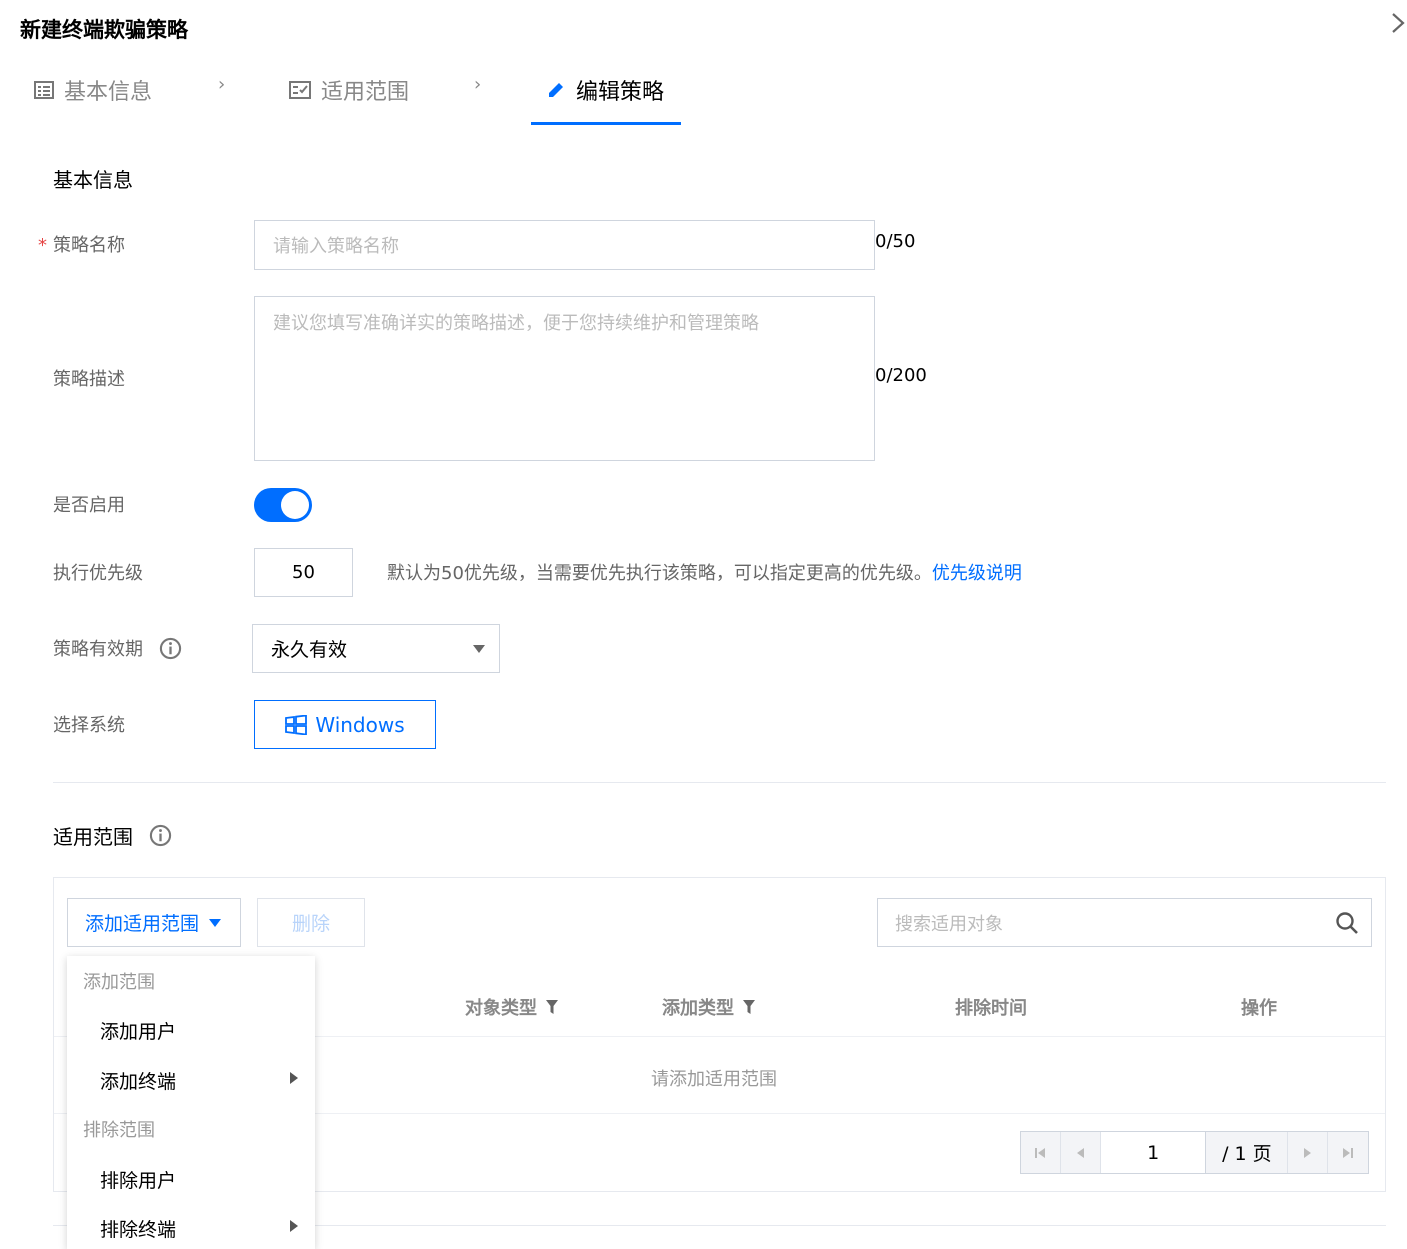 This screenshot has height=1249, width=1407. I want to click on windows-system-button: Windows, so click(345, 724).